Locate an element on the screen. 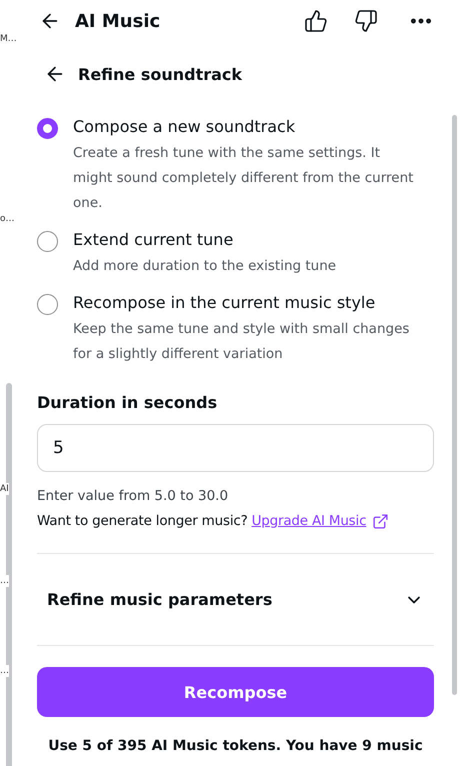  panel-title: AI Music is located at coordinates (118, 21).